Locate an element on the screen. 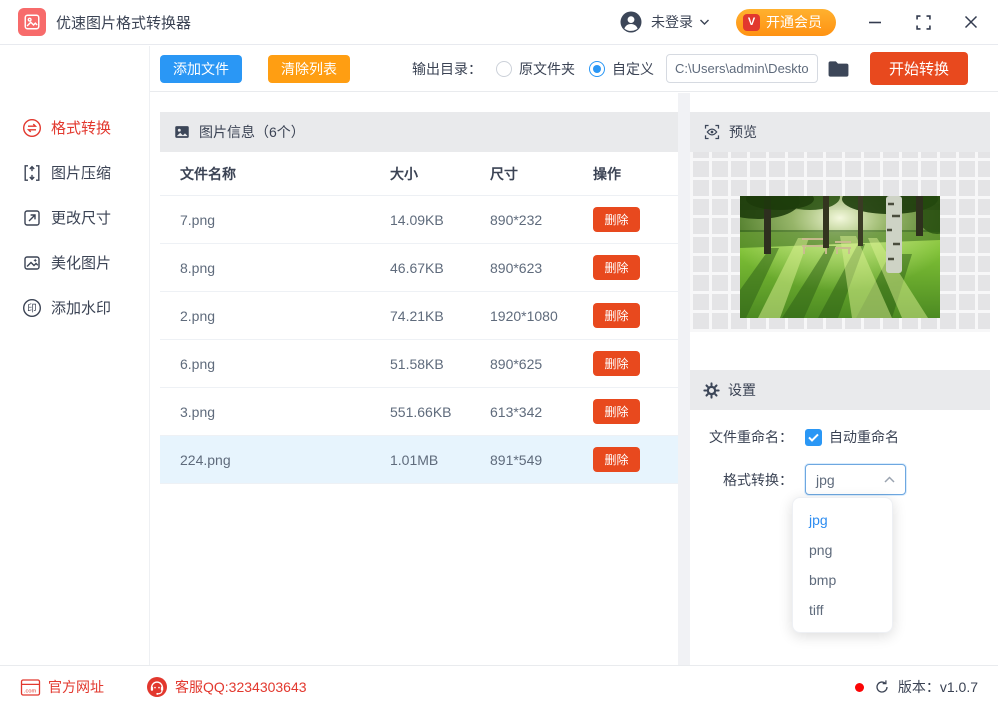 The height and width of the screenshot is (708, 998). radio-custom-folder is located at coordinates (596, 68).